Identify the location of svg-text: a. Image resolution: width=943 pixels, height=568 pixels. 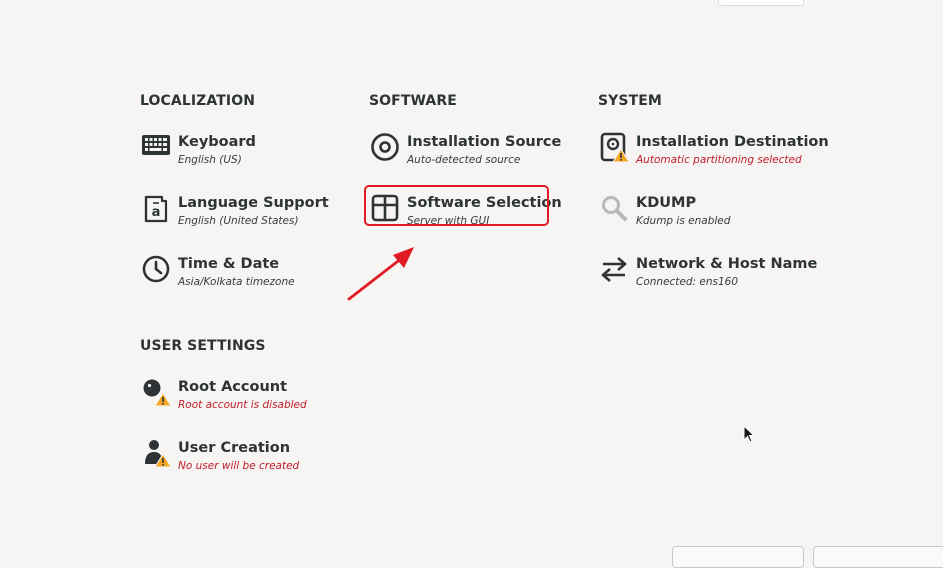
(156, 212).